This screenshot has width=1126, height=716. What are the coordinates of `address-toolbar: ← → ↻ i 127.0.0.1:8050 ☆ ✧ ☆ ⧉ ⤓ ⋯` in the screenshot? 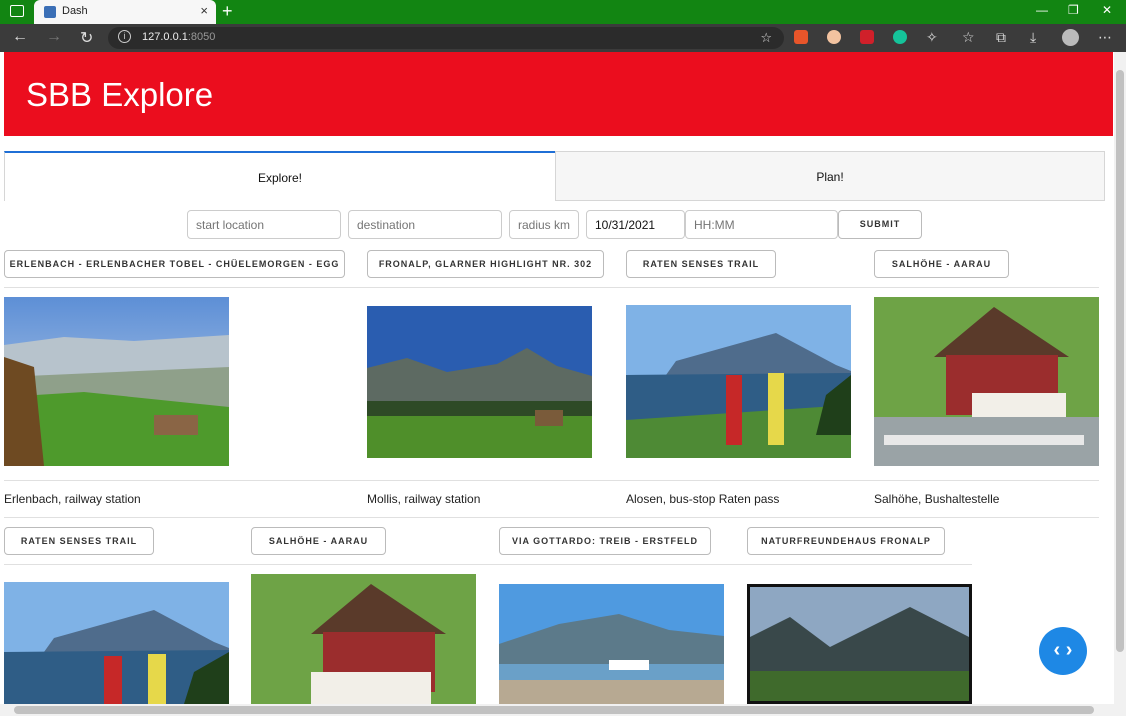 It's located at (563, 38).